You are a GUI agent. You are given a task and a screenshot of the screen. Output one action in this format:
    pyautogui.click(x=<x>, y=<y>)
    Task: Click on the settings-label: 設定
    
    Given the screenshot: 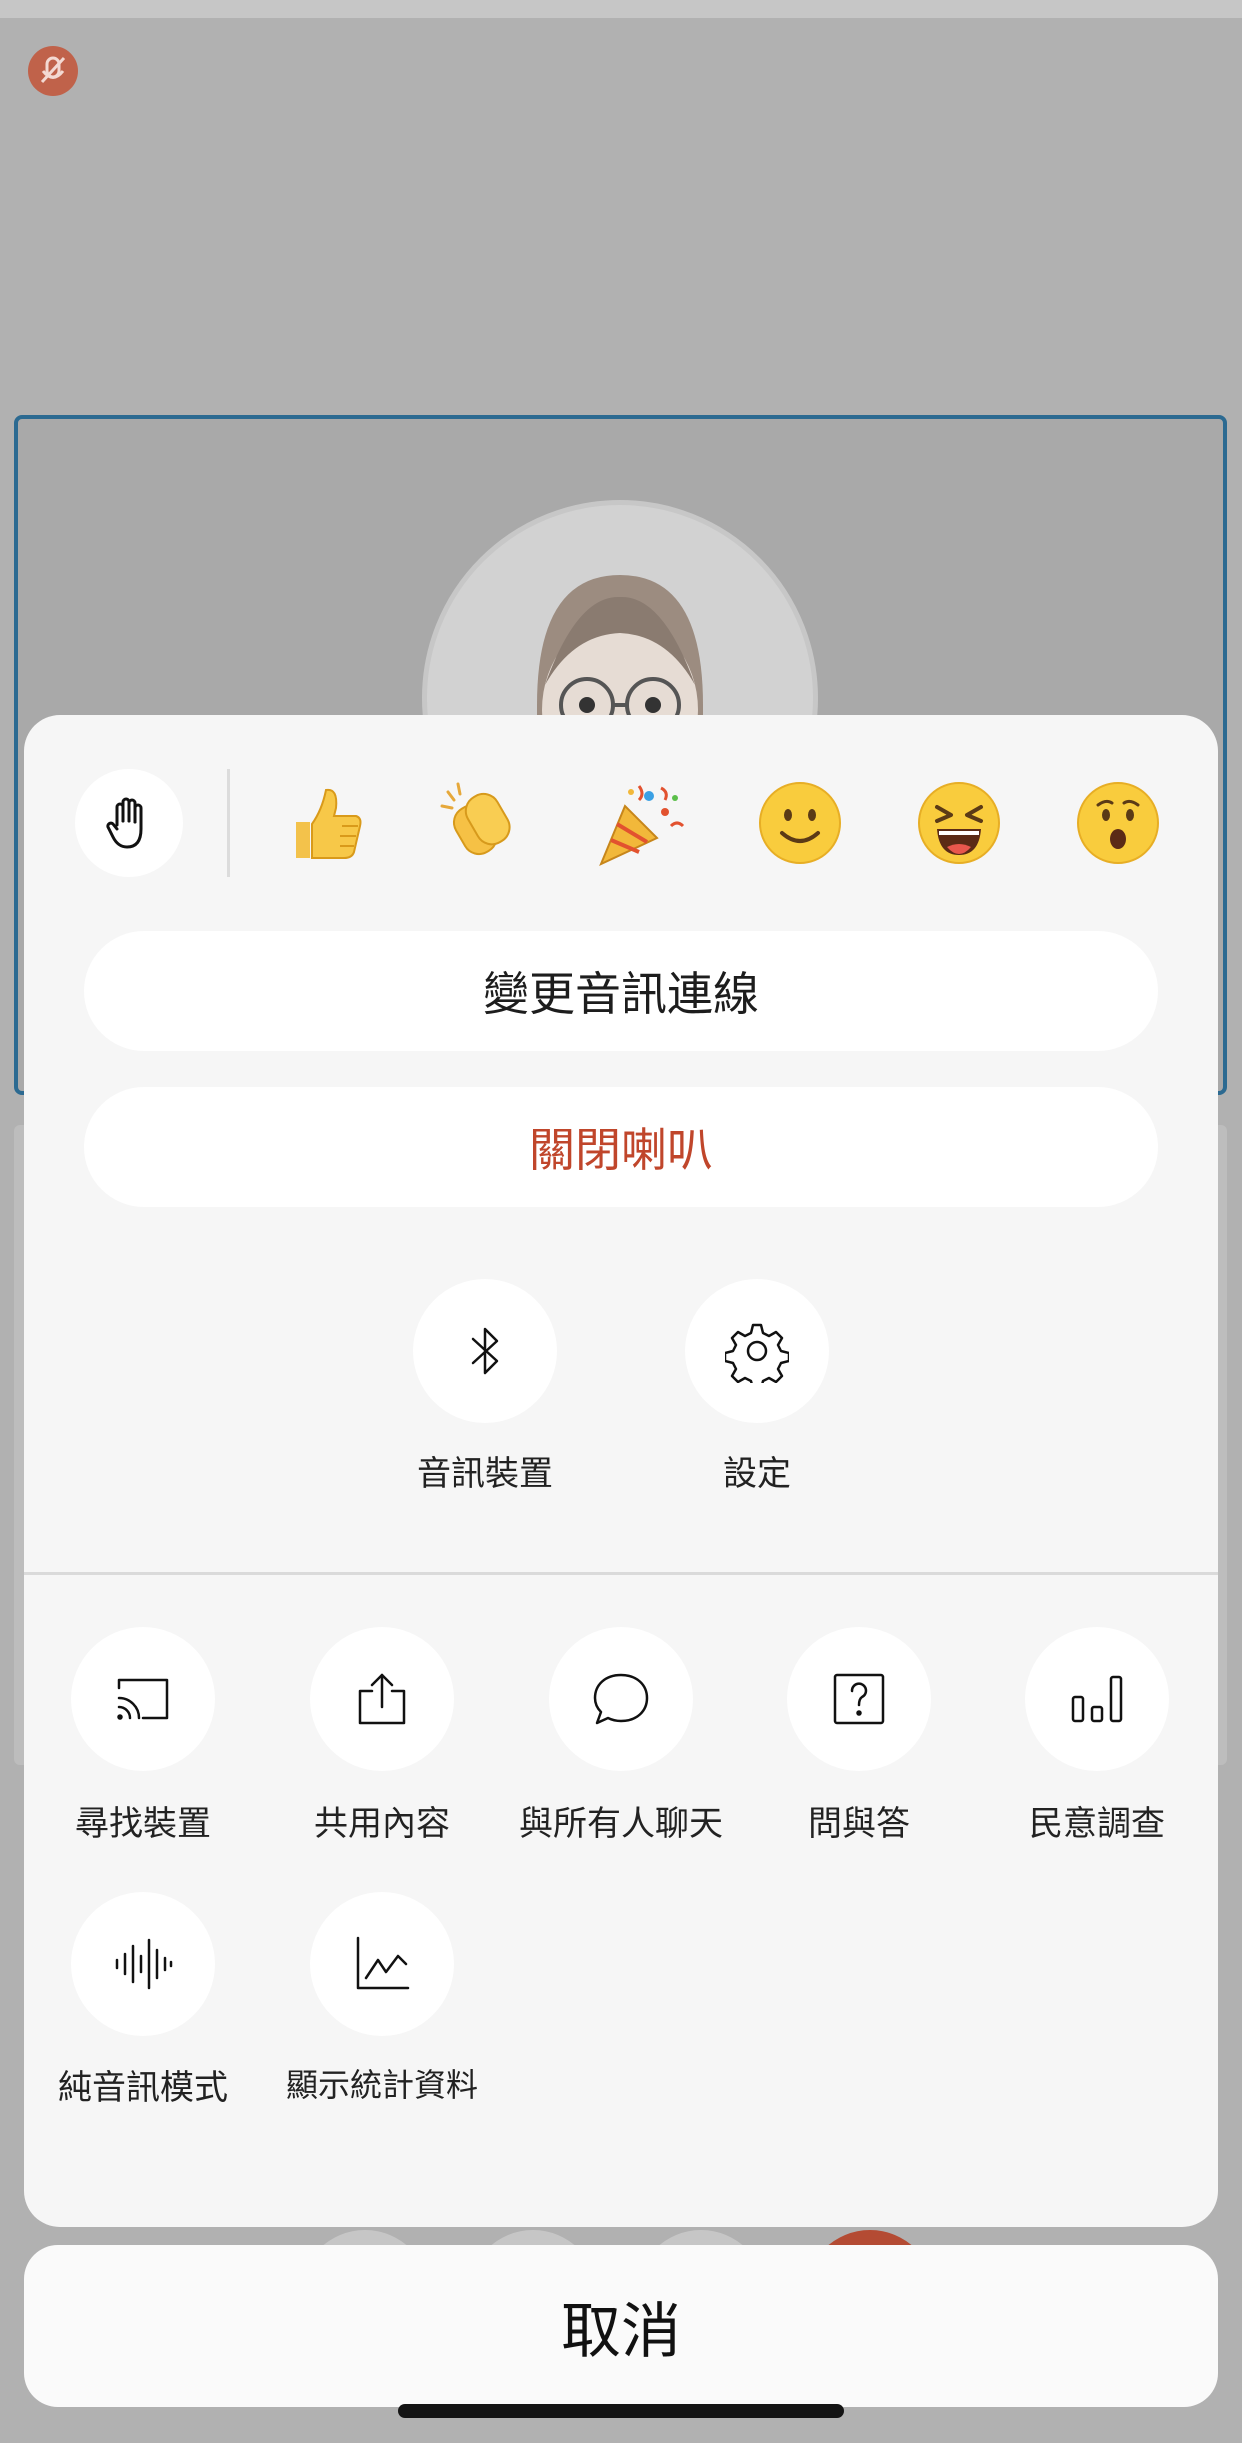 What is the action you would take?
    pyautogui.click(x=757, y=1474)
    